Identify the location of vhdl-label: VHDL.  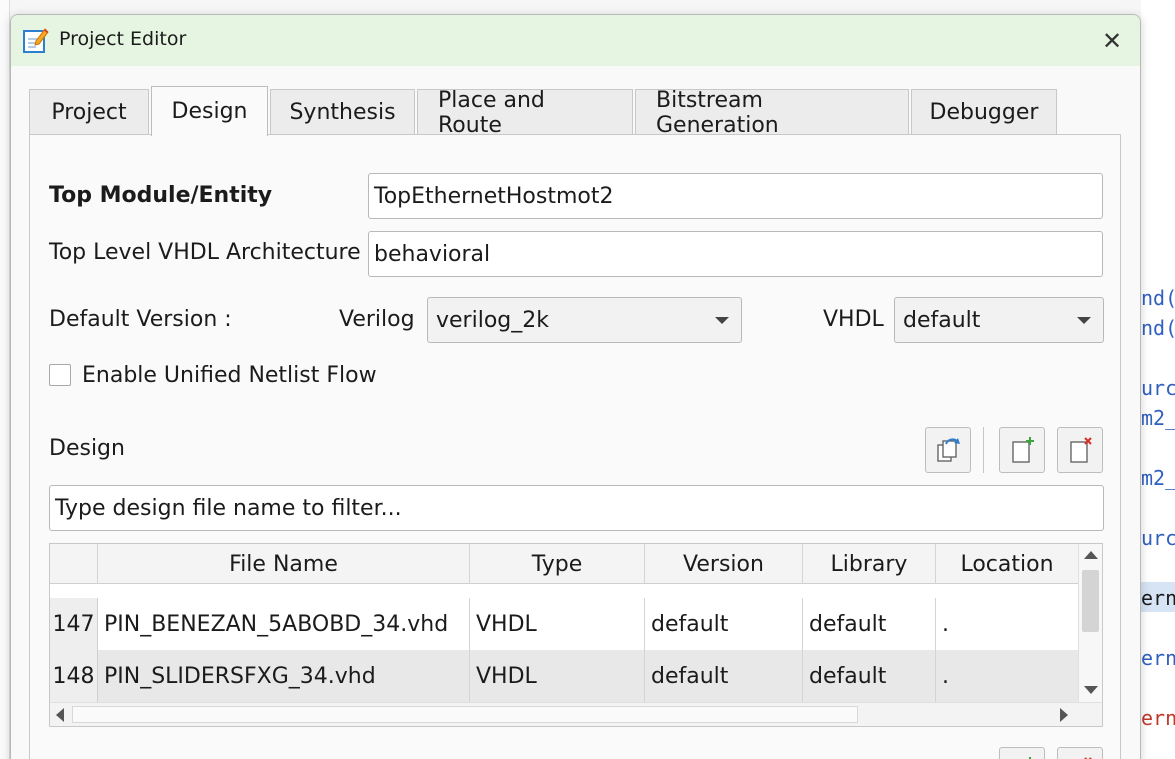
(853, 319).